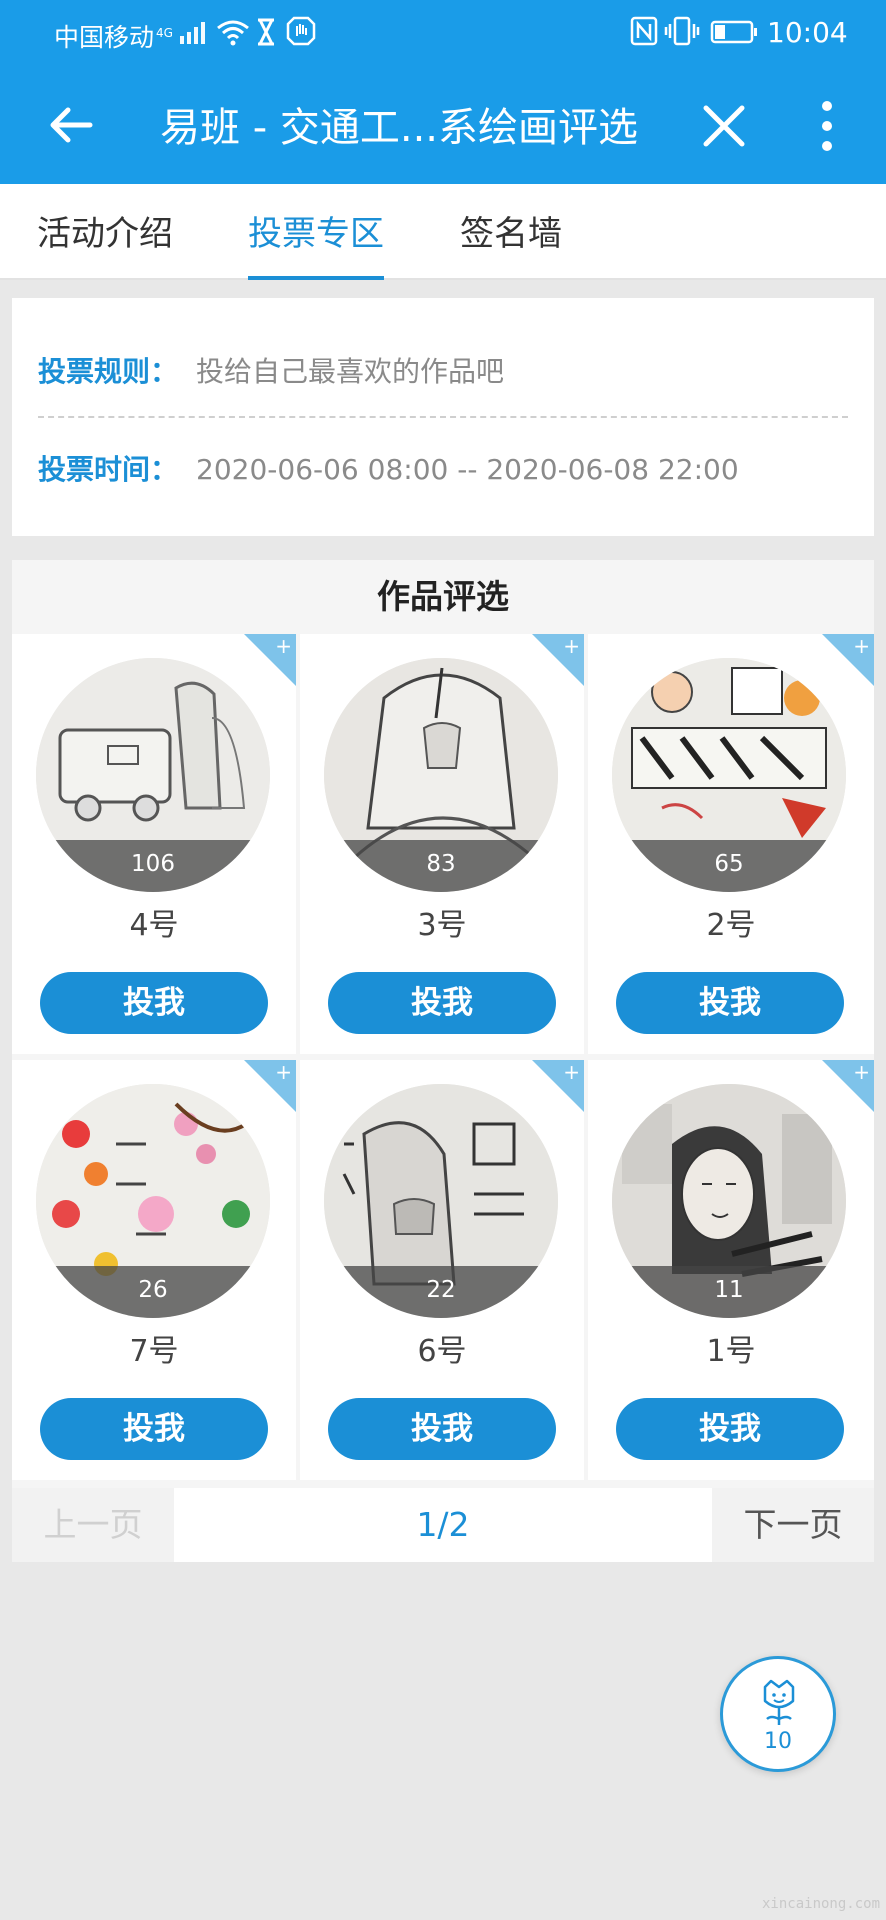 The width and height of the screenshot is (886, 1920). I want to click on tab-signature-wall: 签名墙, so click(511, 243).